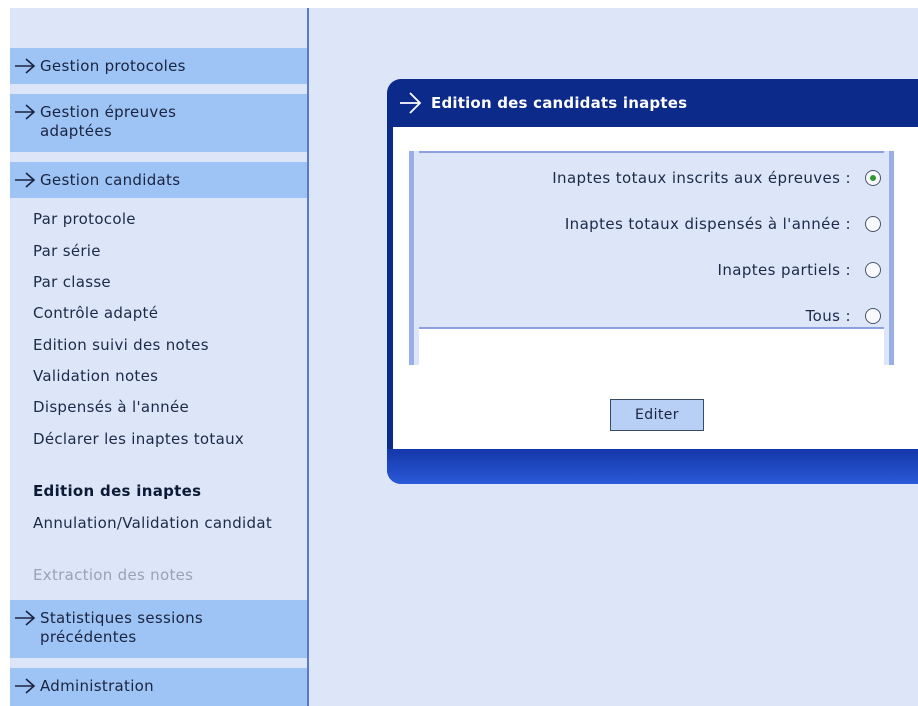 The image size is (918, 706). I want to click on radio-inaptes-partiels, so click(873, 270).